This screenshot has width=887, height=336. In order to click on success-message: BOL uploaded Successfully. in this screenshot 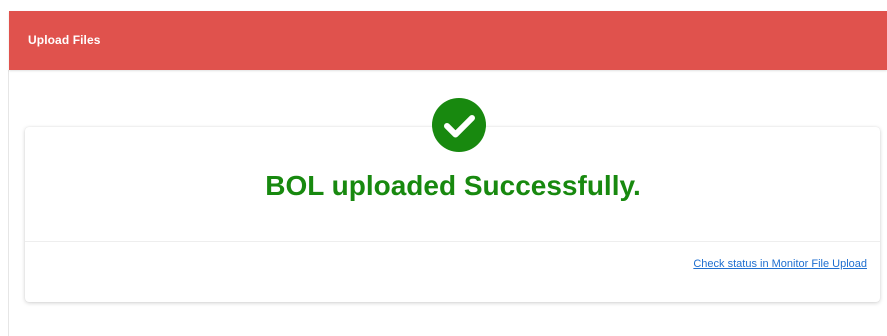, I will do `click(453, 185)`.